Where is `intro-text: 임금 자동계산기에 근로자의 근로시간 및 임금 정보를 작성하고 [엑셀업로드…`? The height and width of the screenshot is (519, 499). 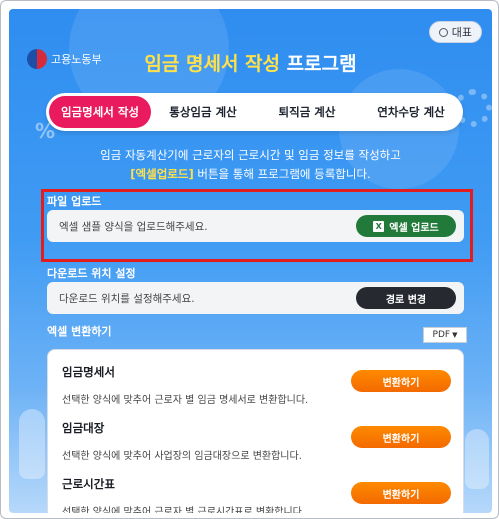 intro-text: 임금 자동계산기에 근로자의 근로시간 및 임금 정보를 작성하고 [엑셀업로드… is located at coordinates (250, 165).